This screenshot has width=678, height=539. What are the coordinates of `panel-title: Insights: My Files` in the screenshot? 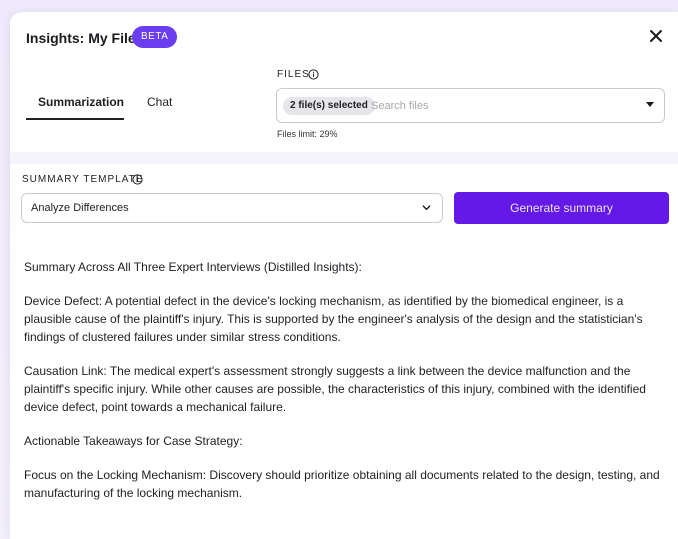 It's located at (85, 38).